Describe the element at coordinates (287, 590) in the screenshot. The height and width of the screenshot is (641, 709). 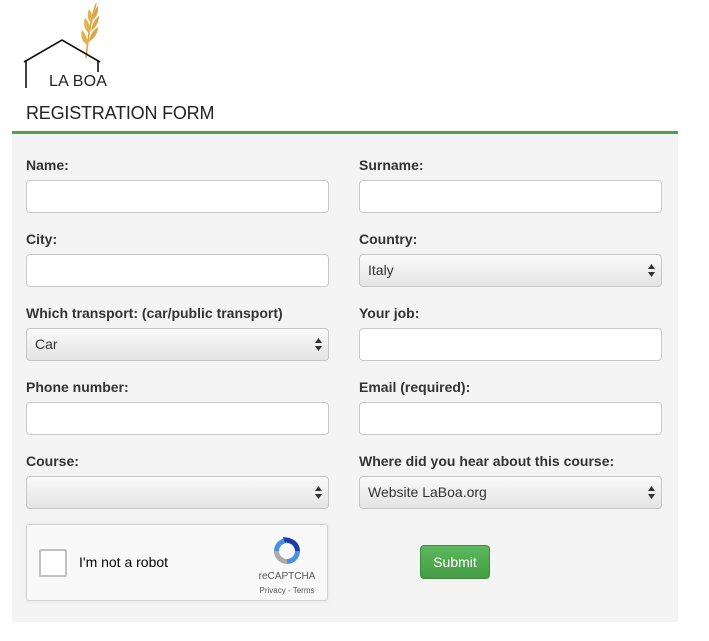
I see `recaptcha-privacy-terms-link: Privacy - Terms` at that location.